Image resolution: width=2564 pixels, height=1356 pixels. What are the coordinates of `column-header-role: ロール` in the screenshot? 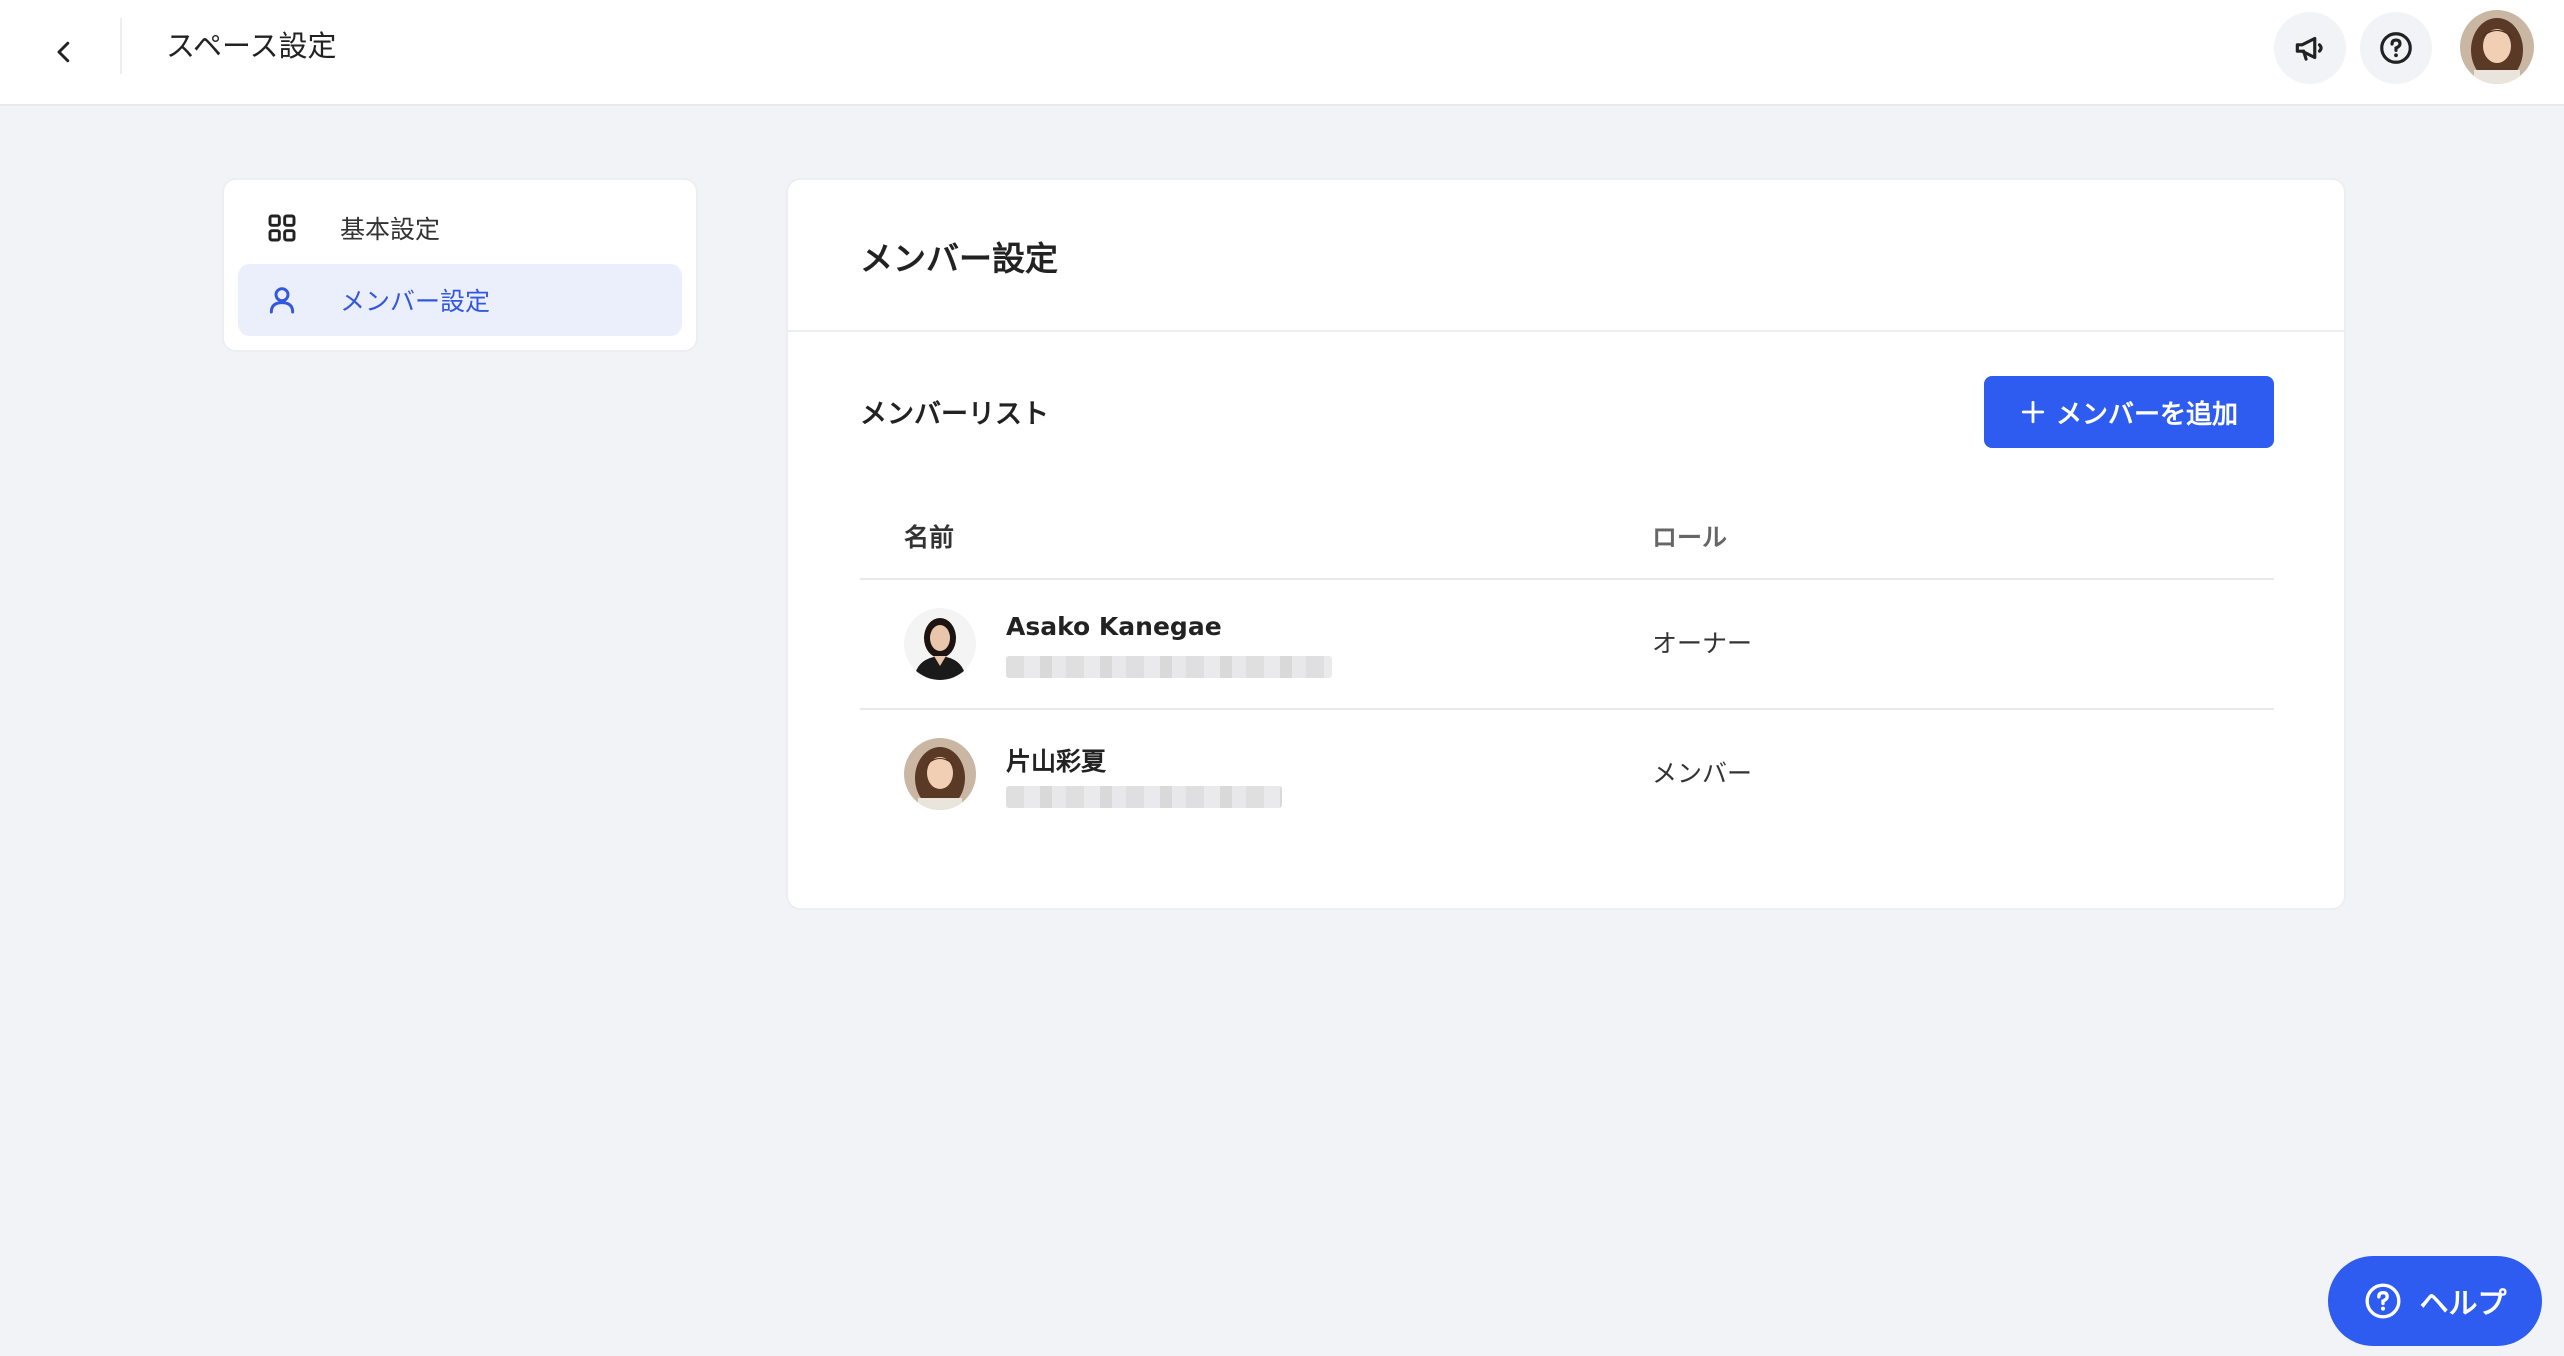 It's located at (1690, 537).